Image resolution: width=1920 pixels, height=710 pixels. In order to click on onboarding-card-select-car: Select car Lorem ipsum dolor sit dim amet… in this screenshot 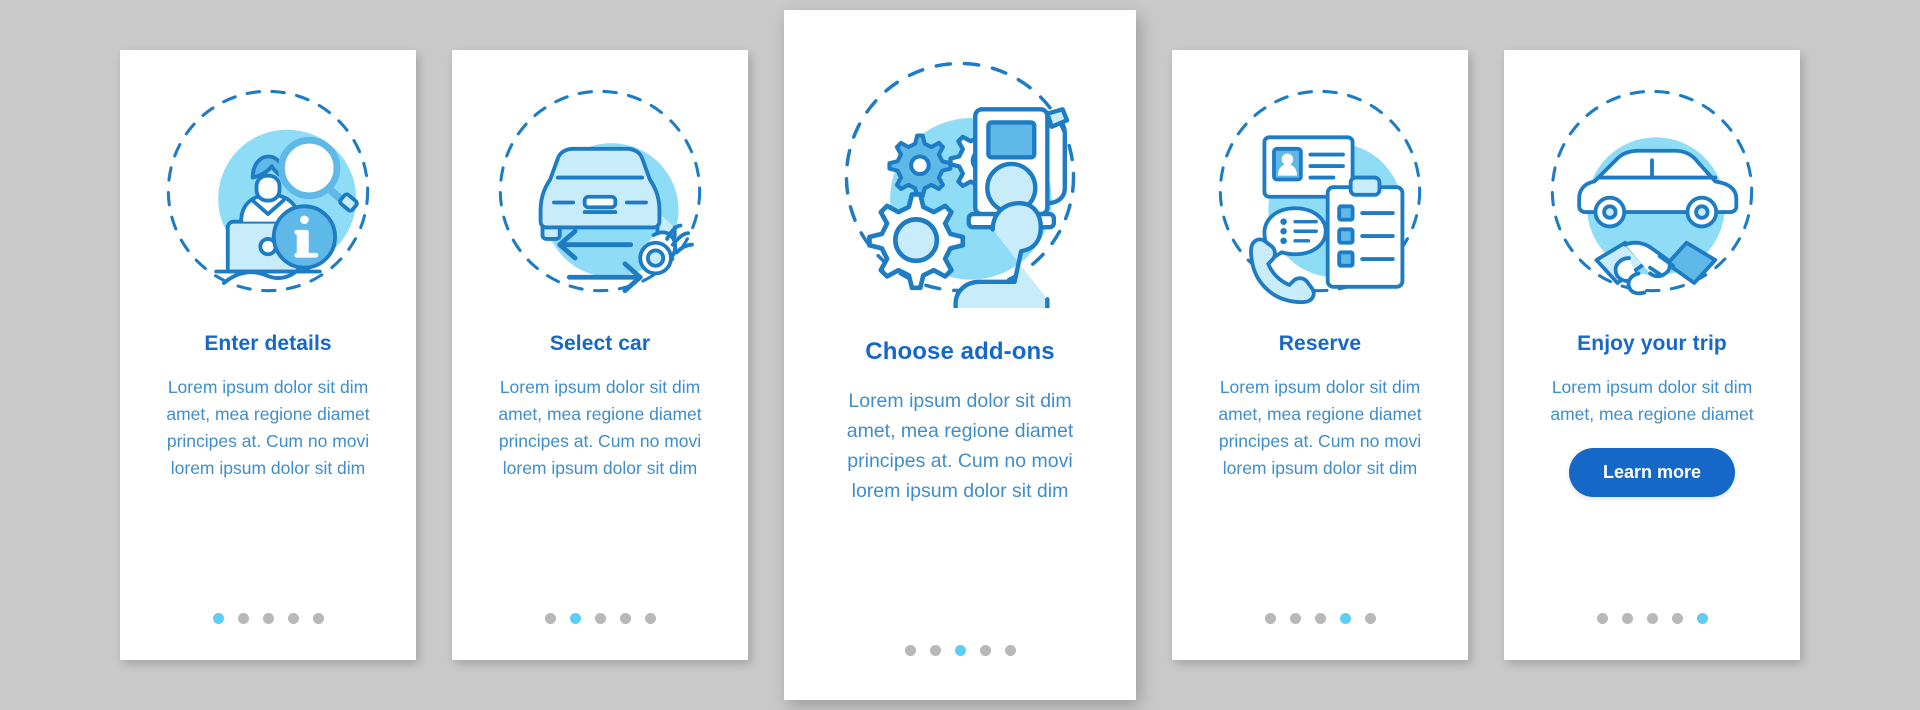, I will do `click(600, 355)`.